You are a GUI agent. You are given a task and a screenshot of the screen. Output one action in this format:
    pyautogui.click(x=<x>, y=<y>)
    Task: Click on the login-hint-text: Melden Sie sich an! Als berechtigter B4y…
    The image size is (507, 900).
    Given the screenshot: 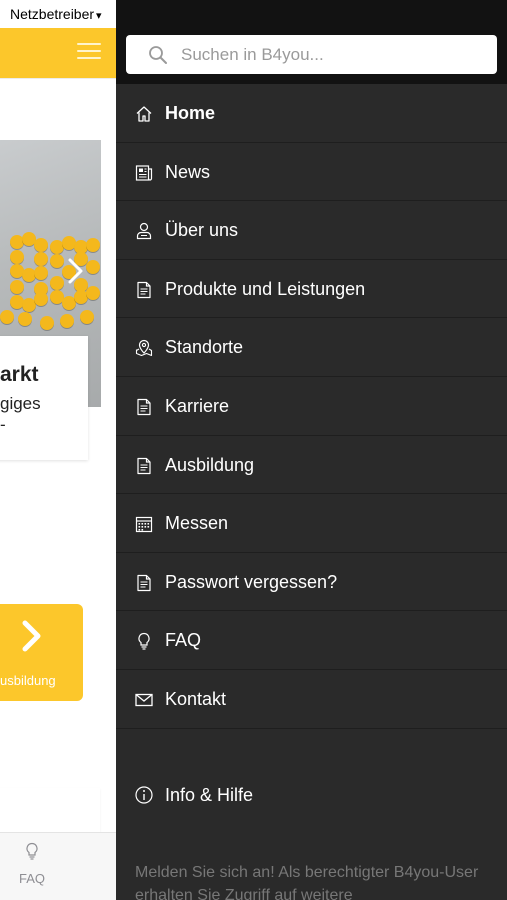 What is the action you would take?
    pyautogui.click(x=307, y=882)
    